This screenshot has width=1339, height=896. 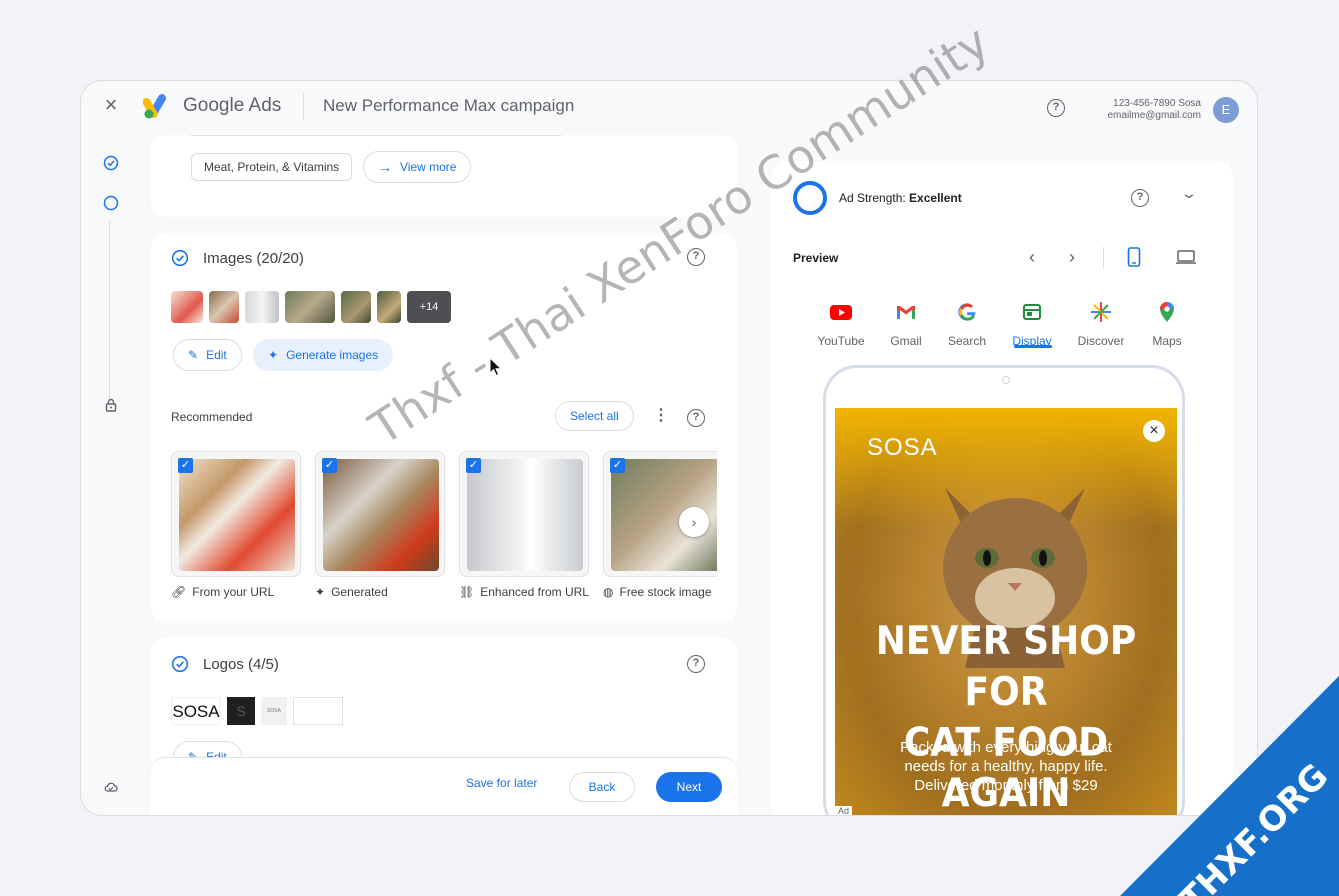 What do you see at coordinates (874, 198) in the screenshot?
I see `ad-strength-prefix: Ad Strength:` at bounding box center [874, 198].